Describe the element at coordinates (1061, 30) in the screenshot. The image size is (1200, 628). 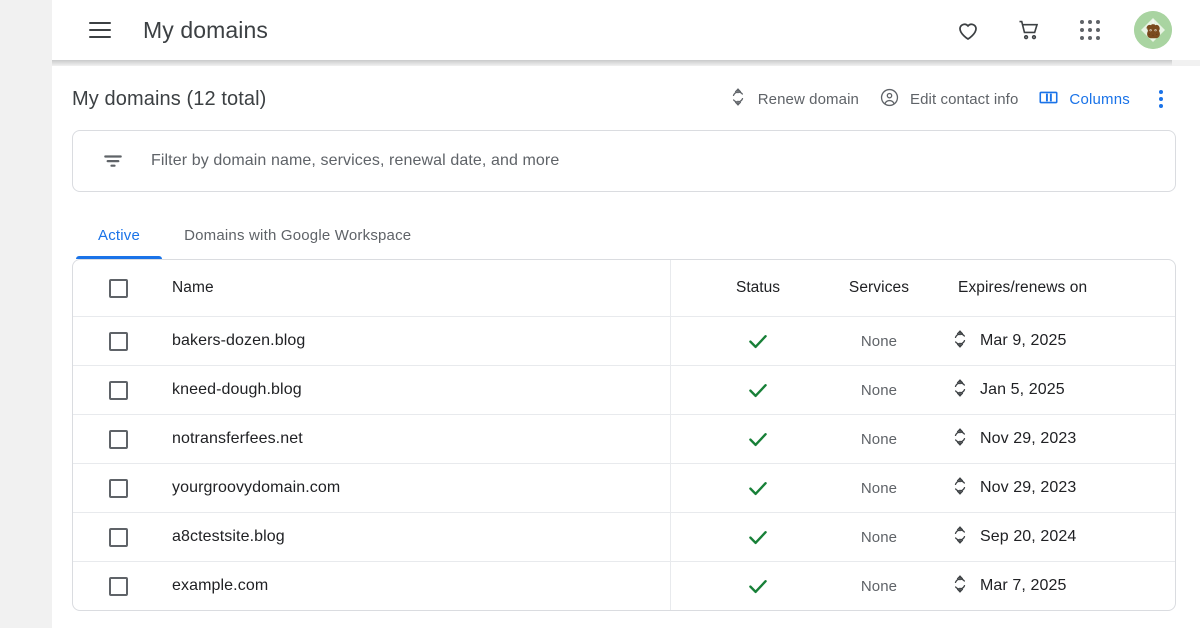
I see `app-bar-actions` at that location.